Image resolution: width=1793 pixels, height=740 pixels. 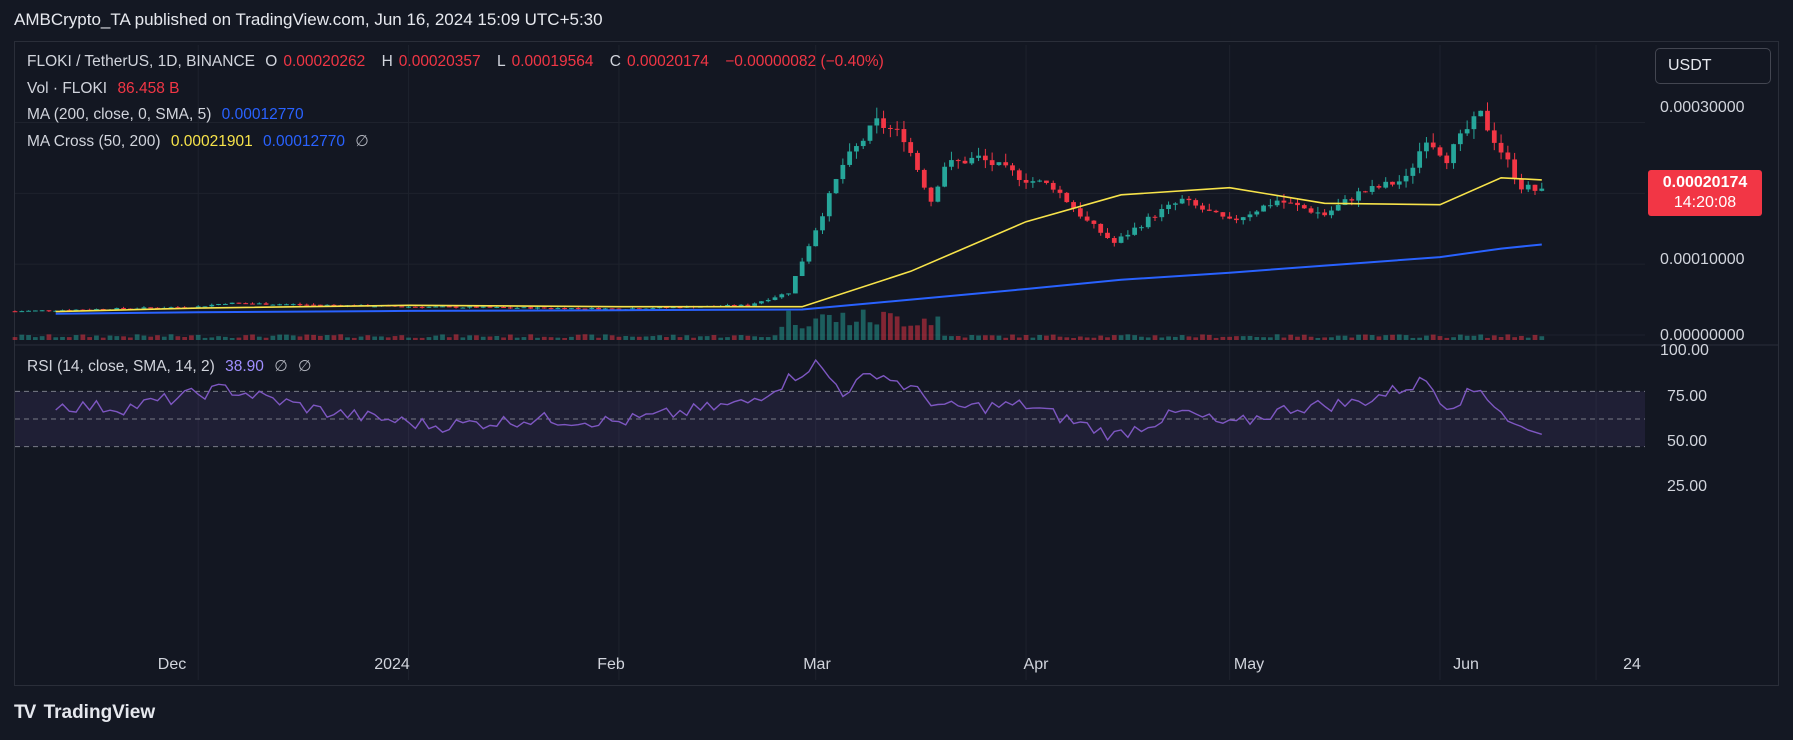 What do you see at coordinates (1713, 66) in the screenshot?
I see `currency-selector: USDT` at bounding box center [1713, 66].